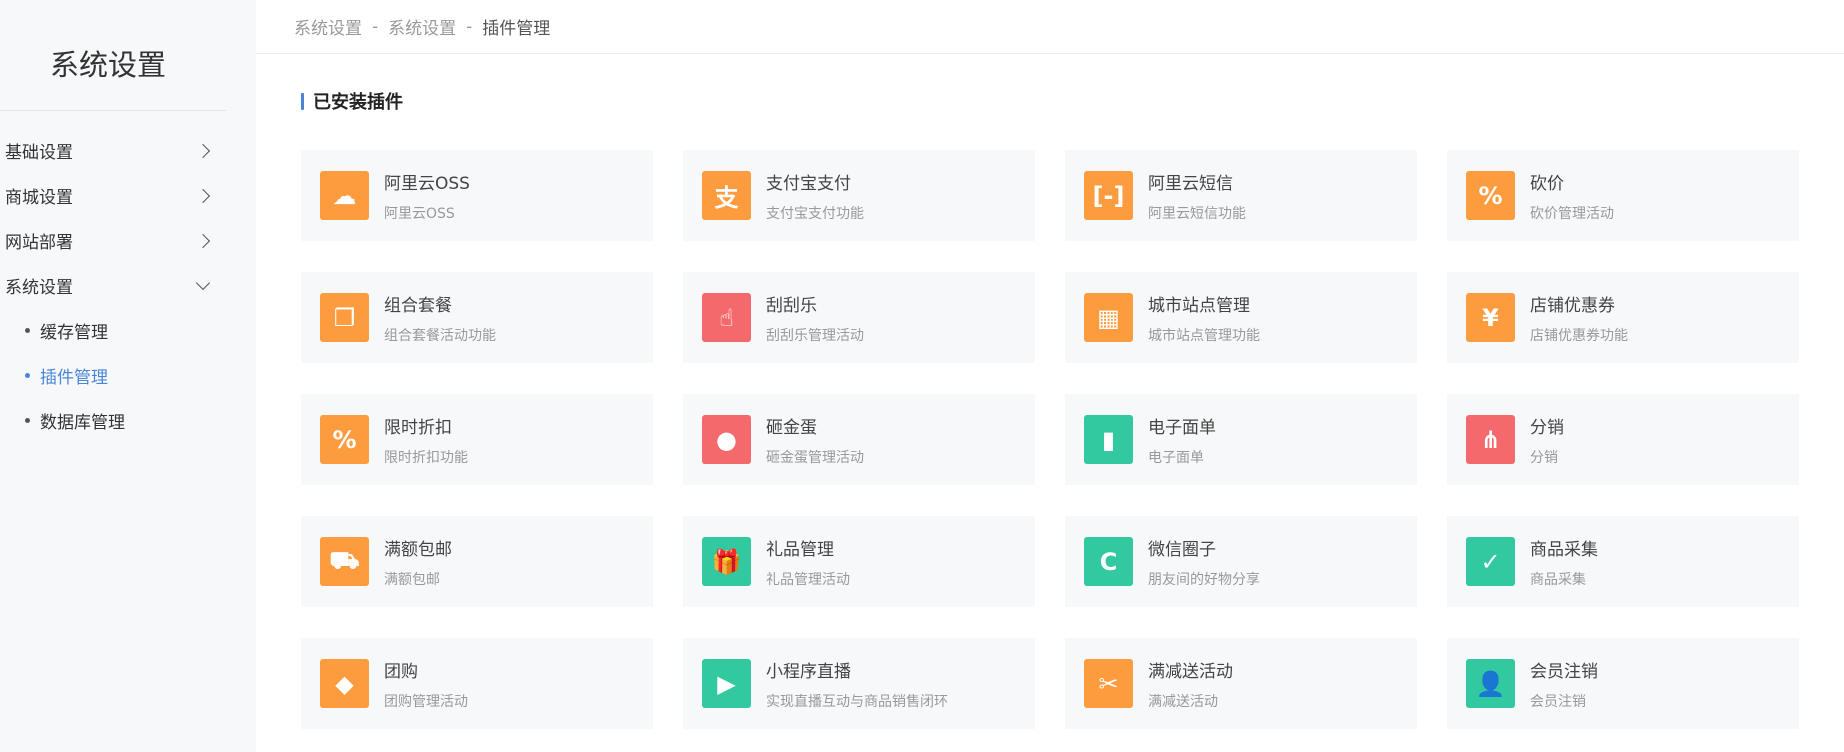 This screenshot has height=752, width=1844. I want to click on sidebar-subitem-plugins: 插件管理, so click(113, 375).